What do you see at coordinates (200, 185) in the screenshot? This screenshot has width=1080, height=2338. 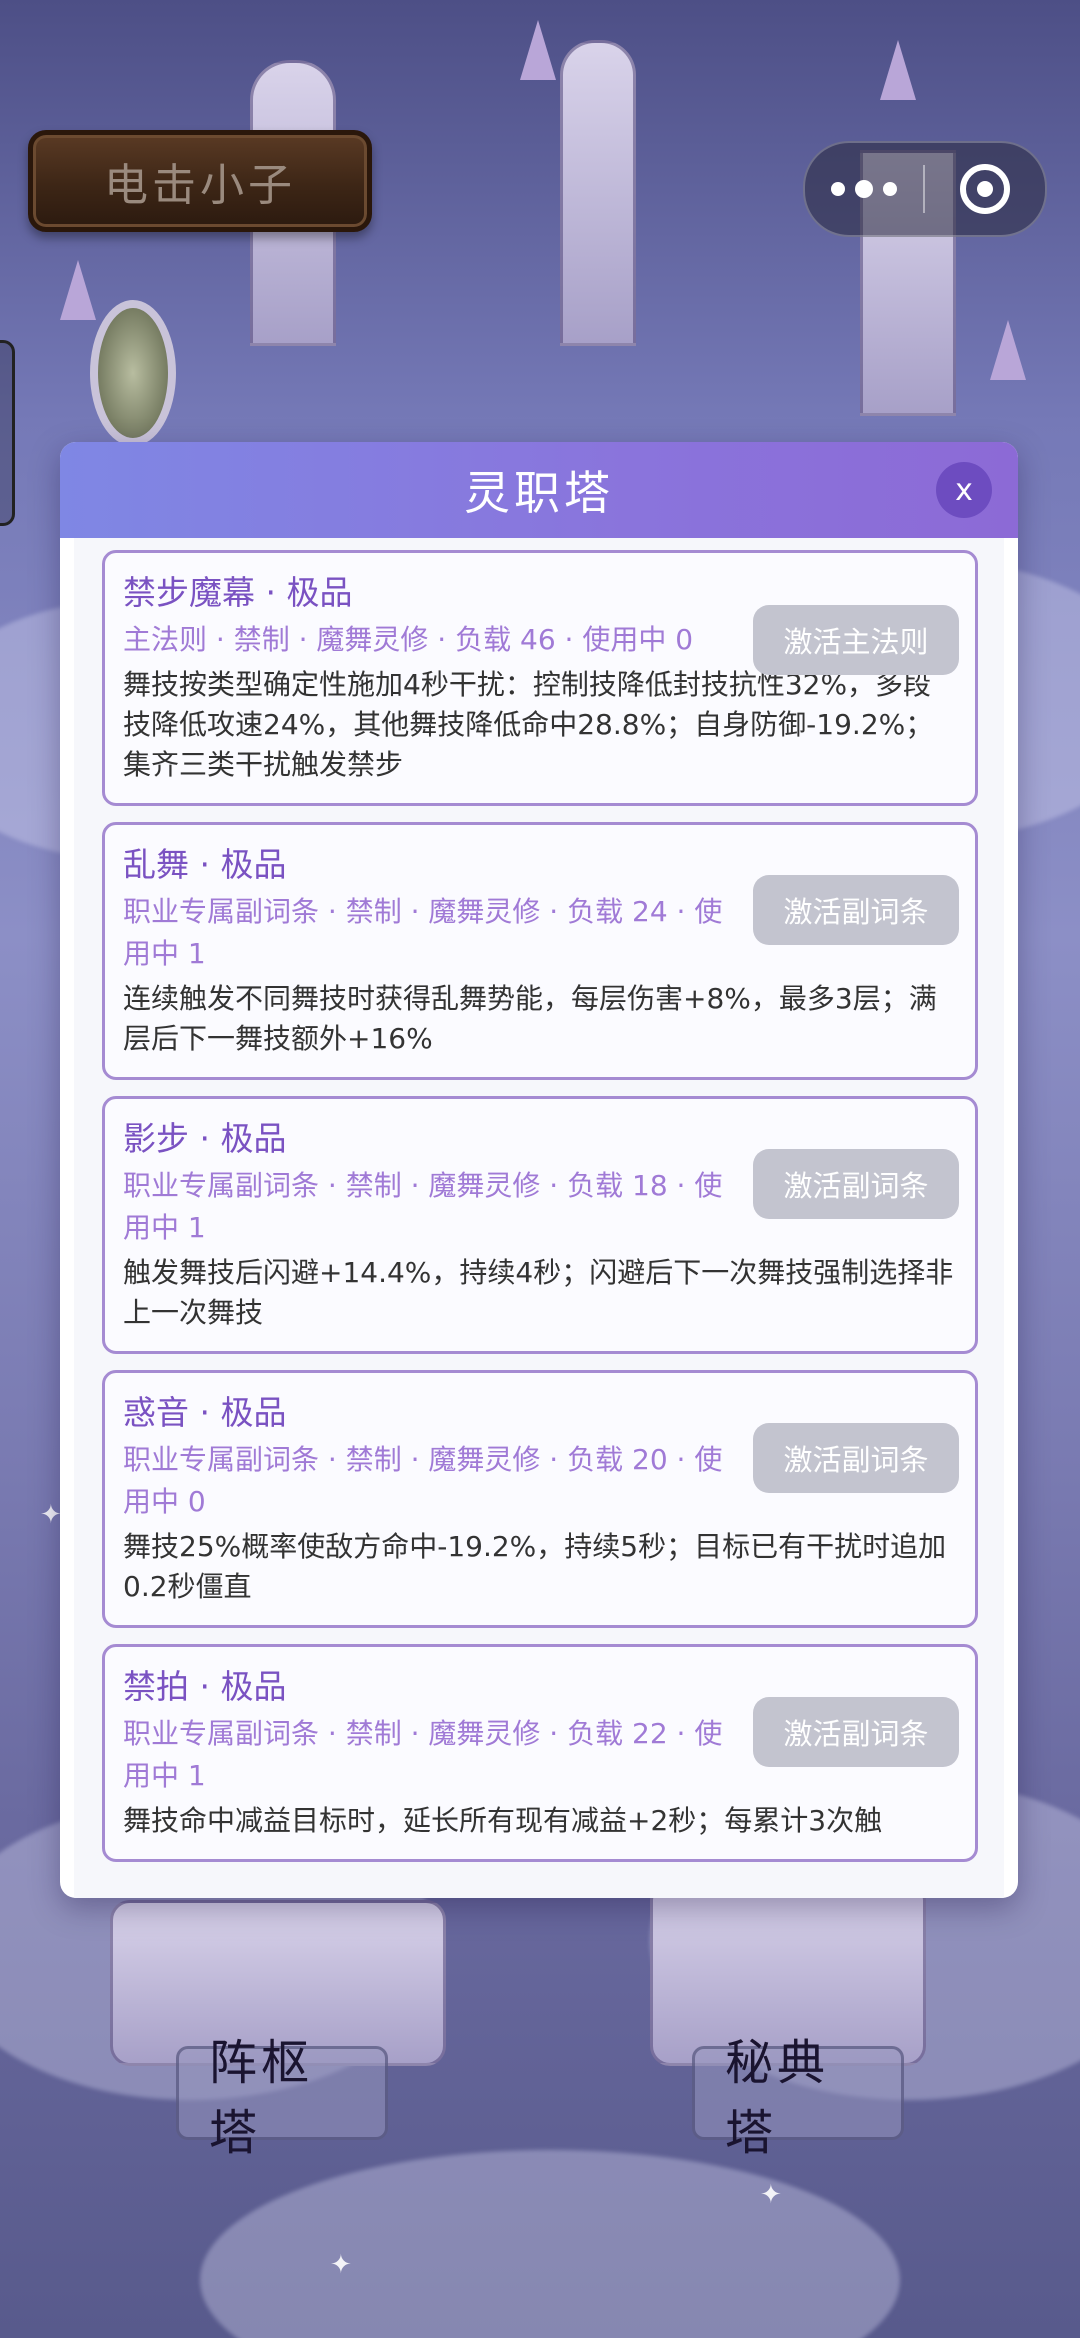 I see `player-name: 电击小子` at bounding box center [200, 185].